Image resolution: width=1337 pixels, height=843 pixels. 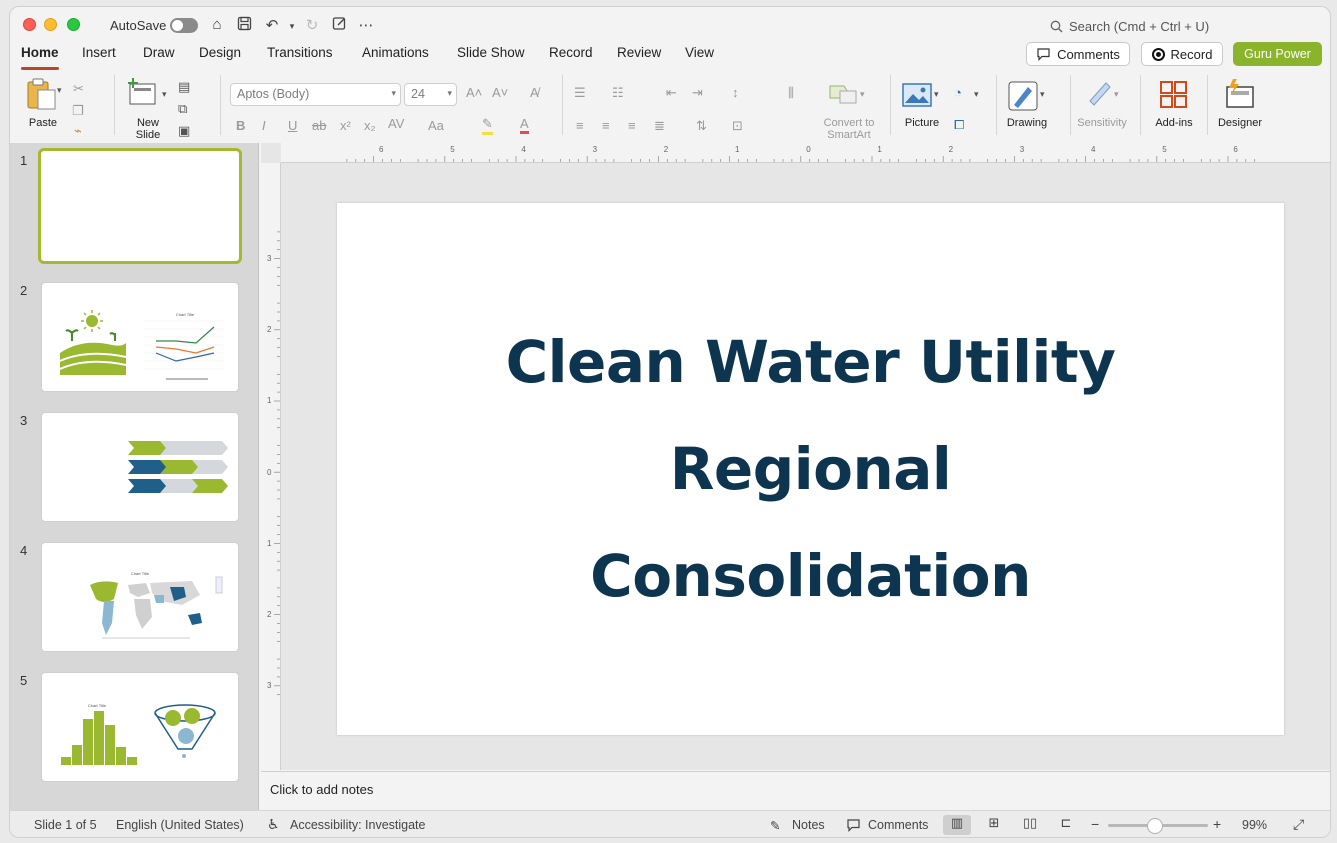 What do you see at coordinates (1100, 94) in the screenshot?
I see `sensitivity-icon` at bounding box center [1100, 94].